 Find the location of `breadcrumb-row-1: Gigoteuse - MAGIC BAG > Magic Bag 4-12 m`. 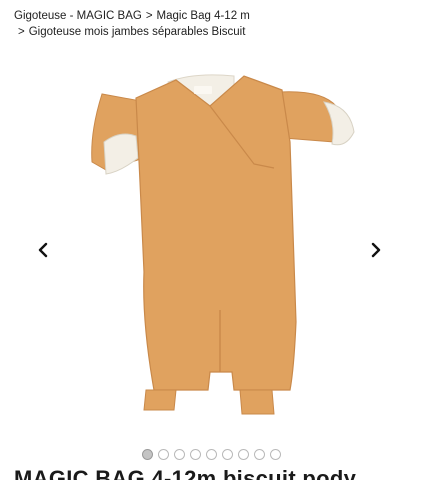

breadcrumb-row-1: Gigoteuse - MAGIC BAG > Magic Bag 4-12 m is located at coordinates (164, 16).